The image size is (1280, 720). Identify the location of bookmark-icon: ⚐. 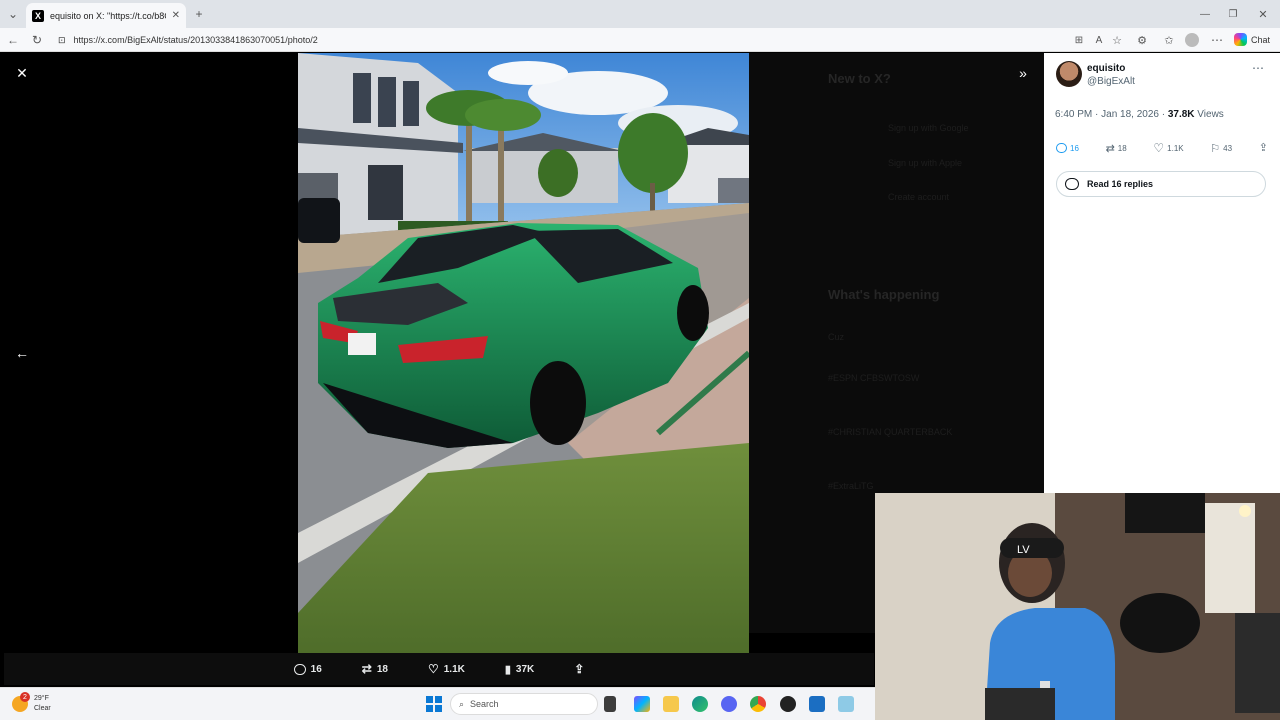
(1215, 148).